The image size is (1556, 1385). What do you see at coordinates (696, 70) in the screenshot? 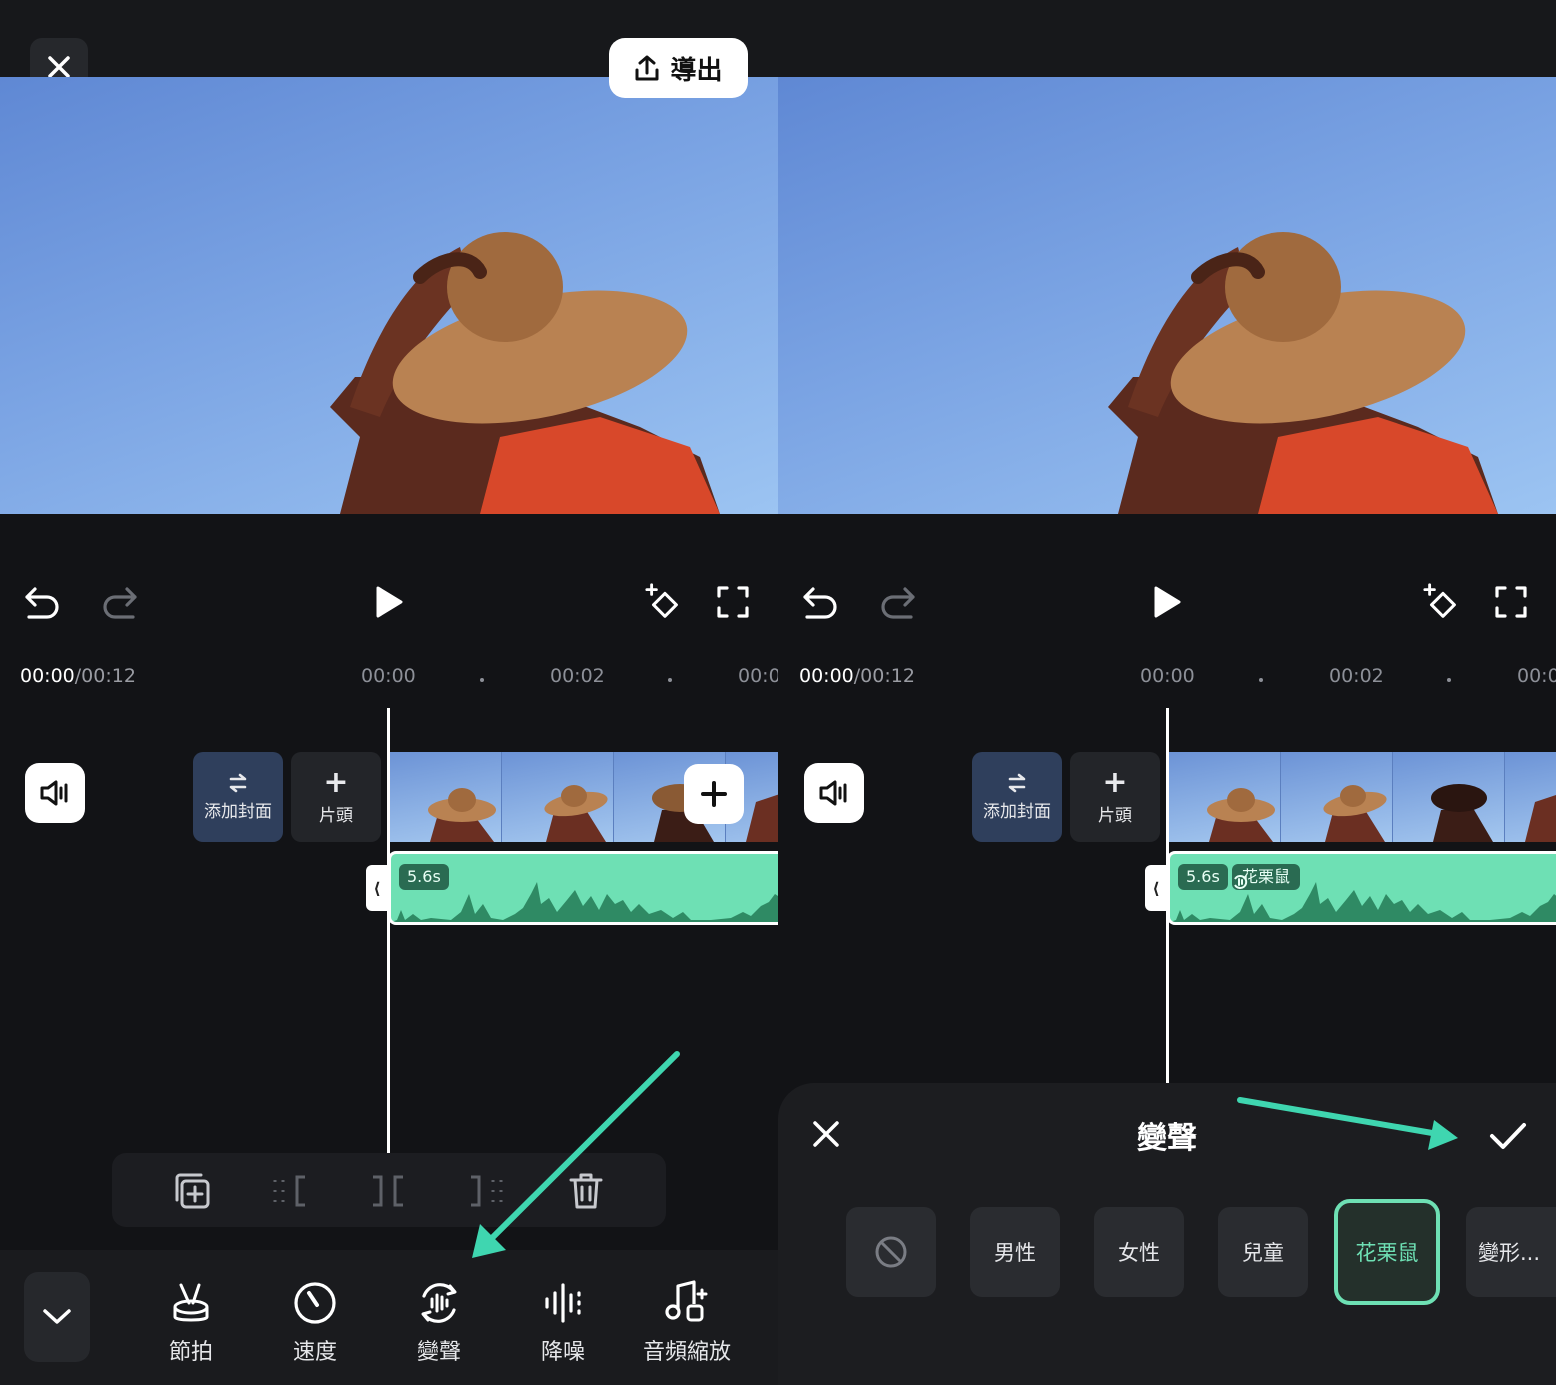
I see `export-label: 導出` at bounding box center [696, 70].